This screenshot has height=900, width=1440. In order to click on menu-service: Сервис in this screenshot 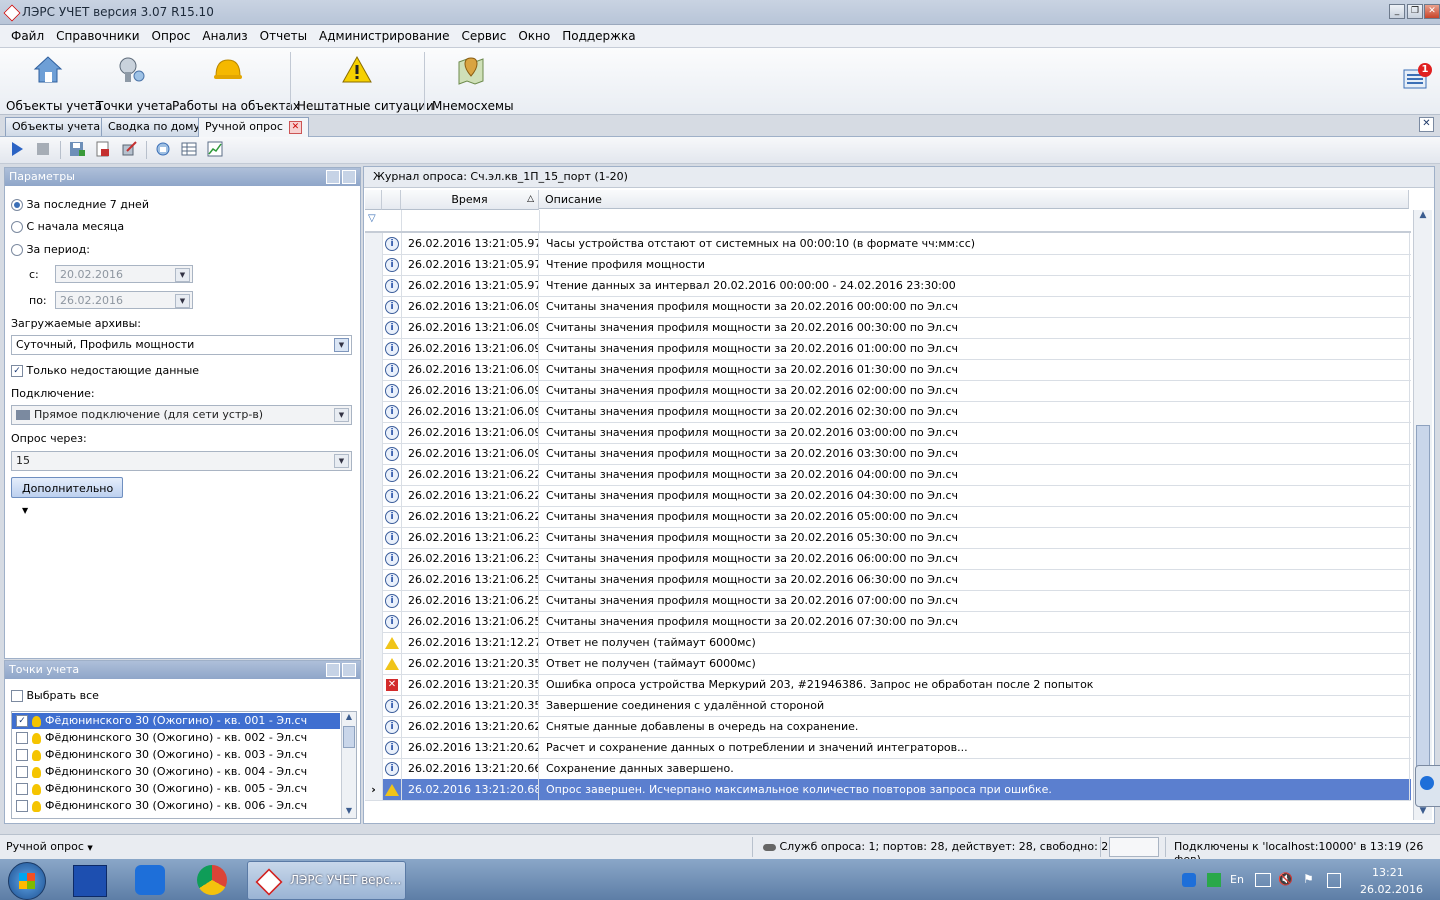, I will do `click(483, 34)`.